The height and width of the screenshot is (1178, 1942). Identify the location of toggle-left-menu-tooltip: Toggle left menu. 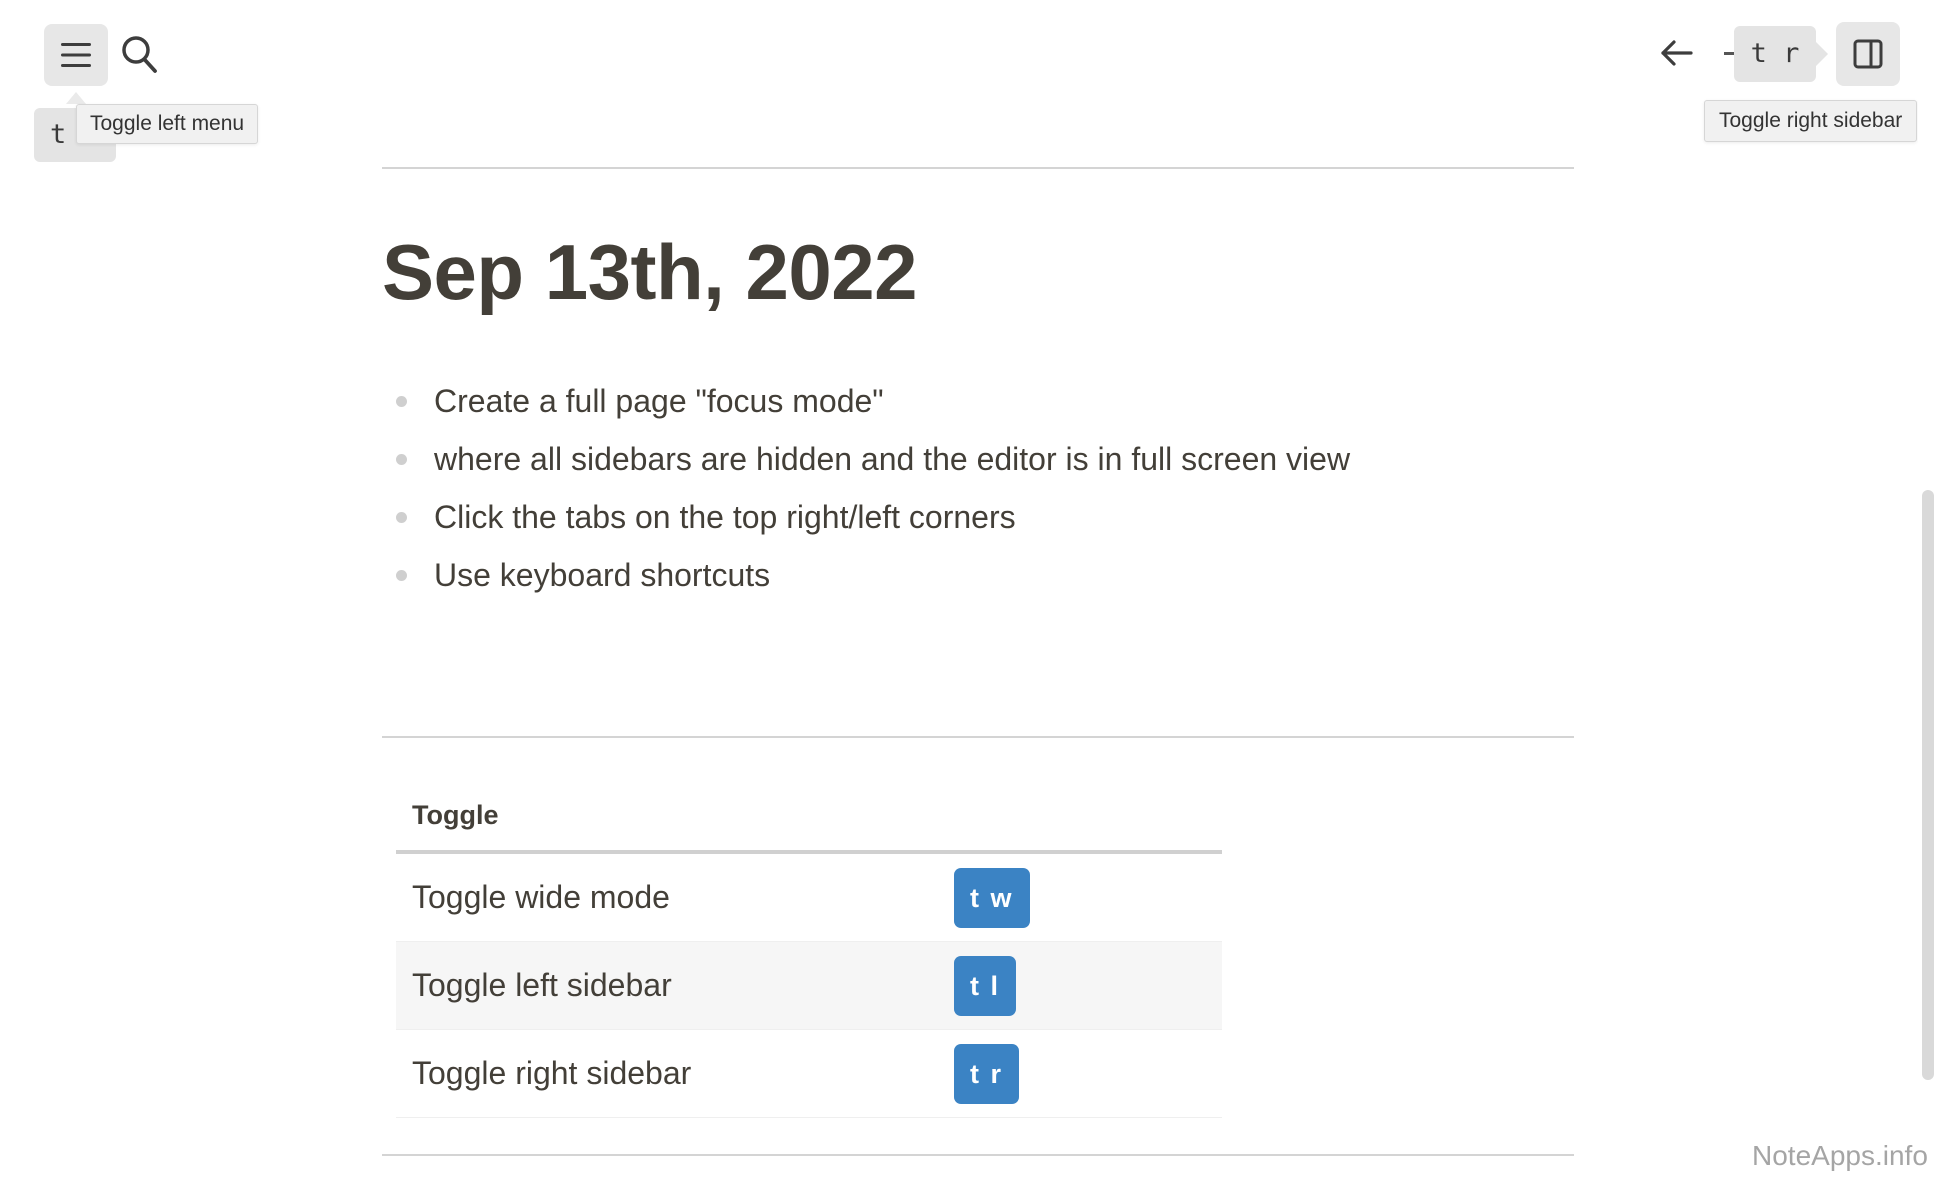
(167, 124).